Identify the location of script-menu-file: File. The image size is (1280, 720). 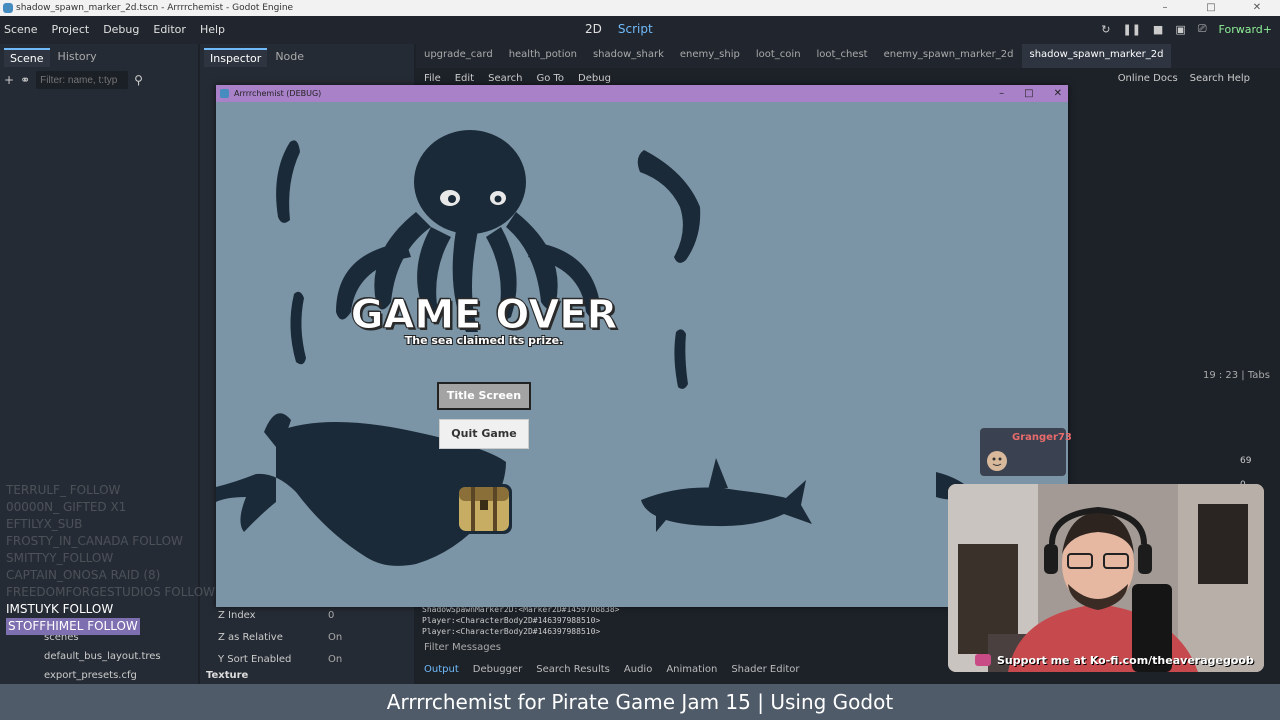
(432, 78).